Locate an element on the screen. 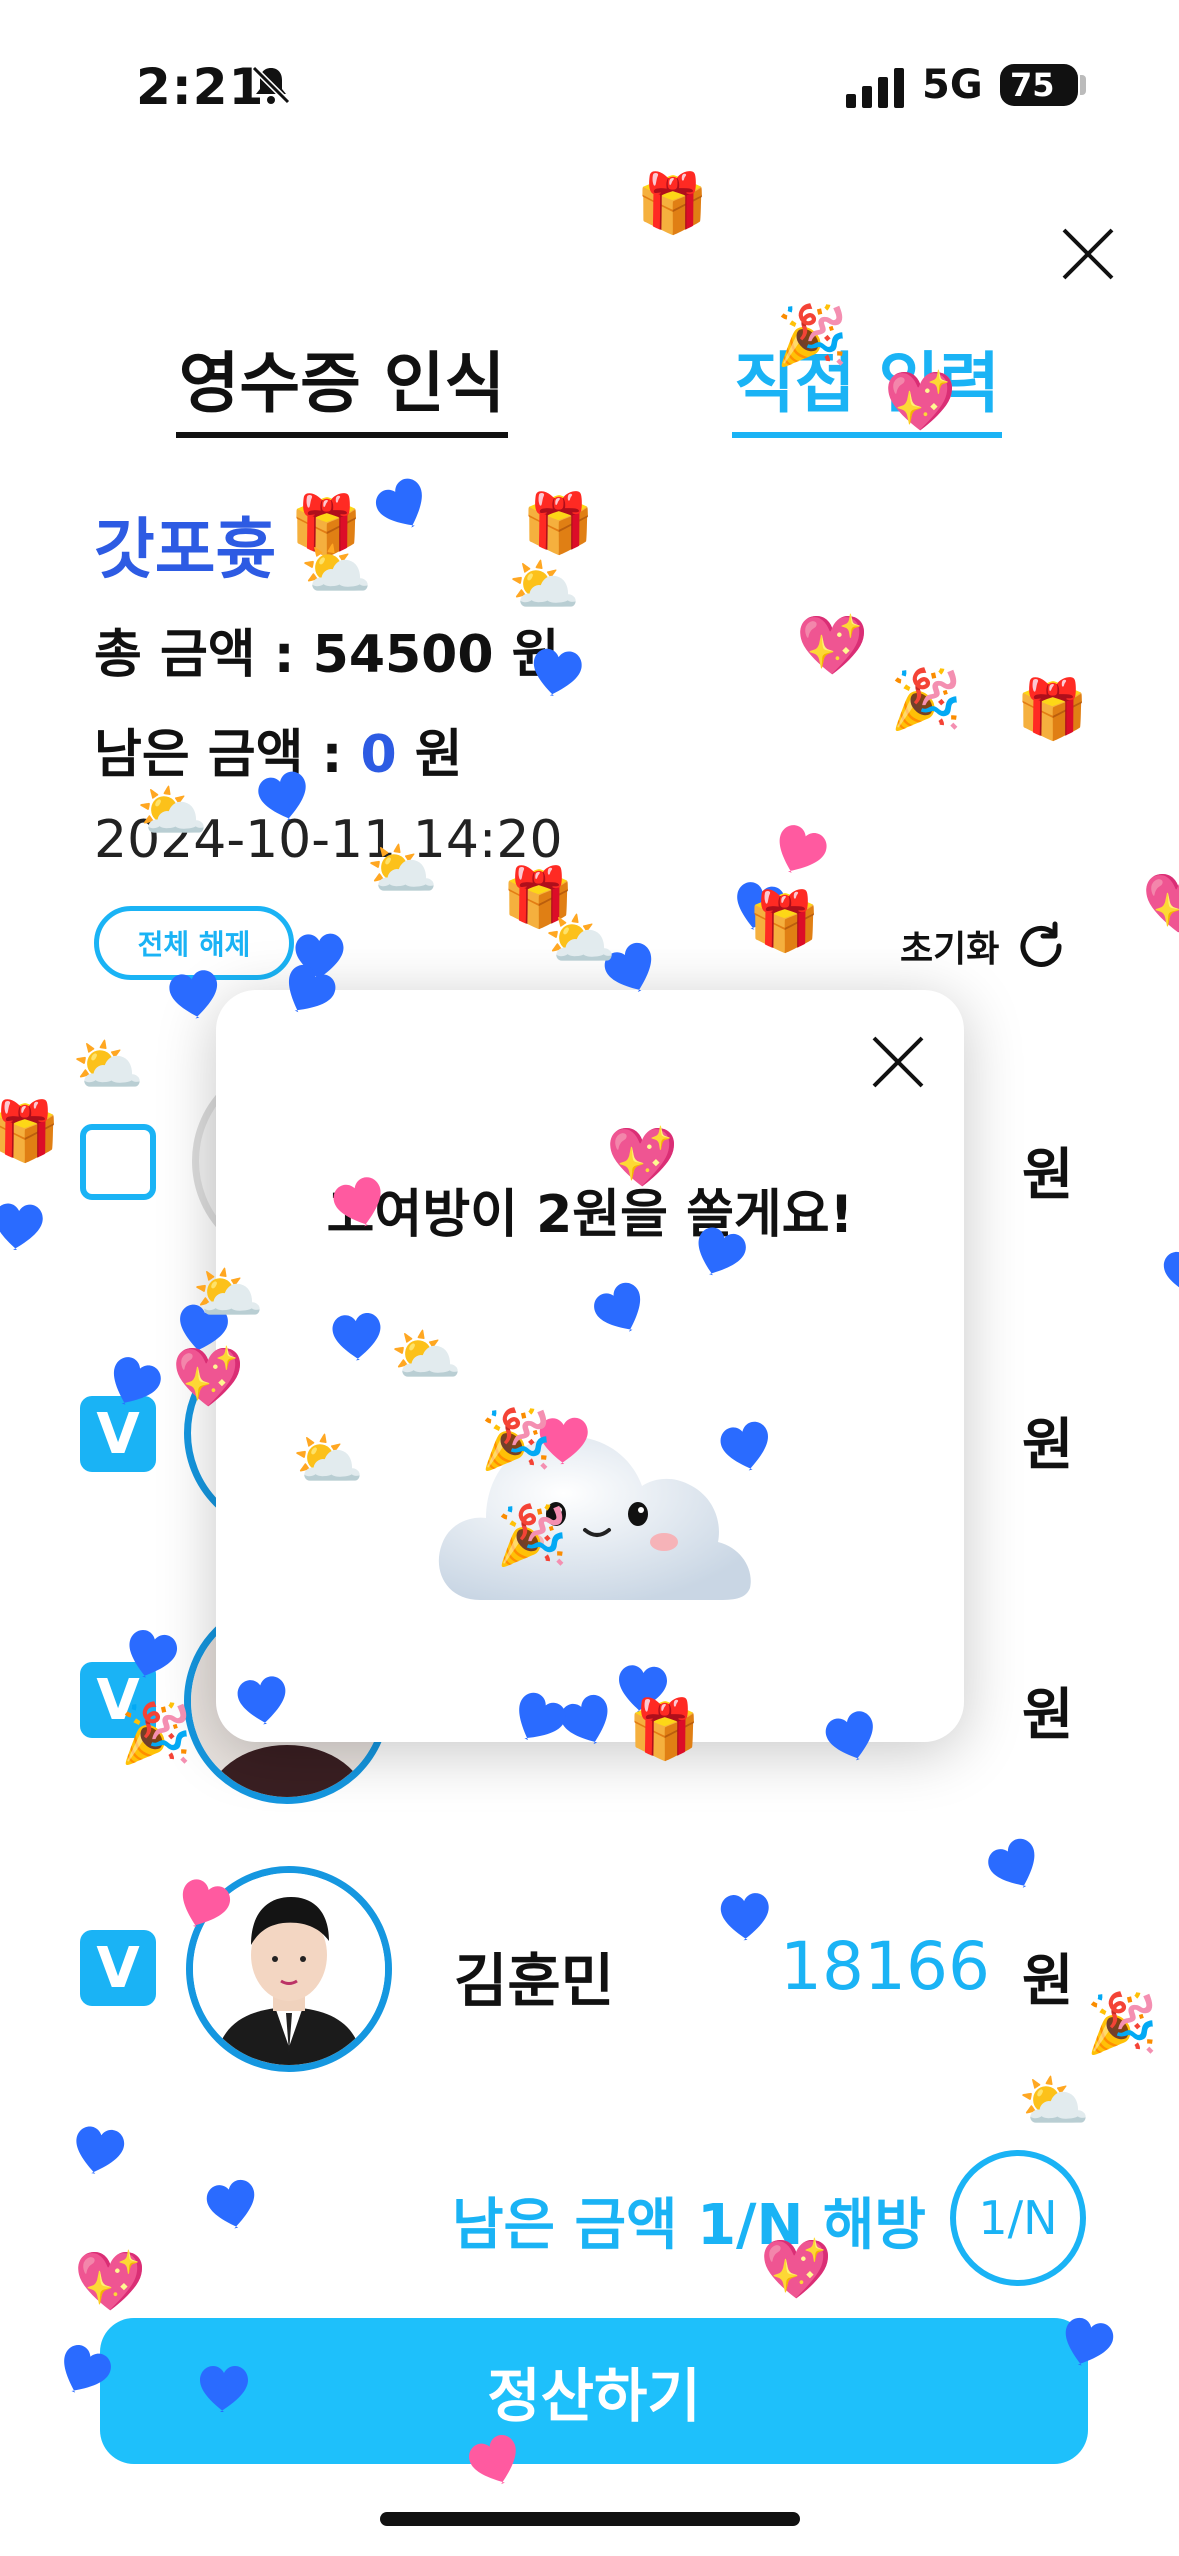 The height and width of the screenshot is (2556, 1179). row-name: 김훈민 is located at coordinates (534, 1981).